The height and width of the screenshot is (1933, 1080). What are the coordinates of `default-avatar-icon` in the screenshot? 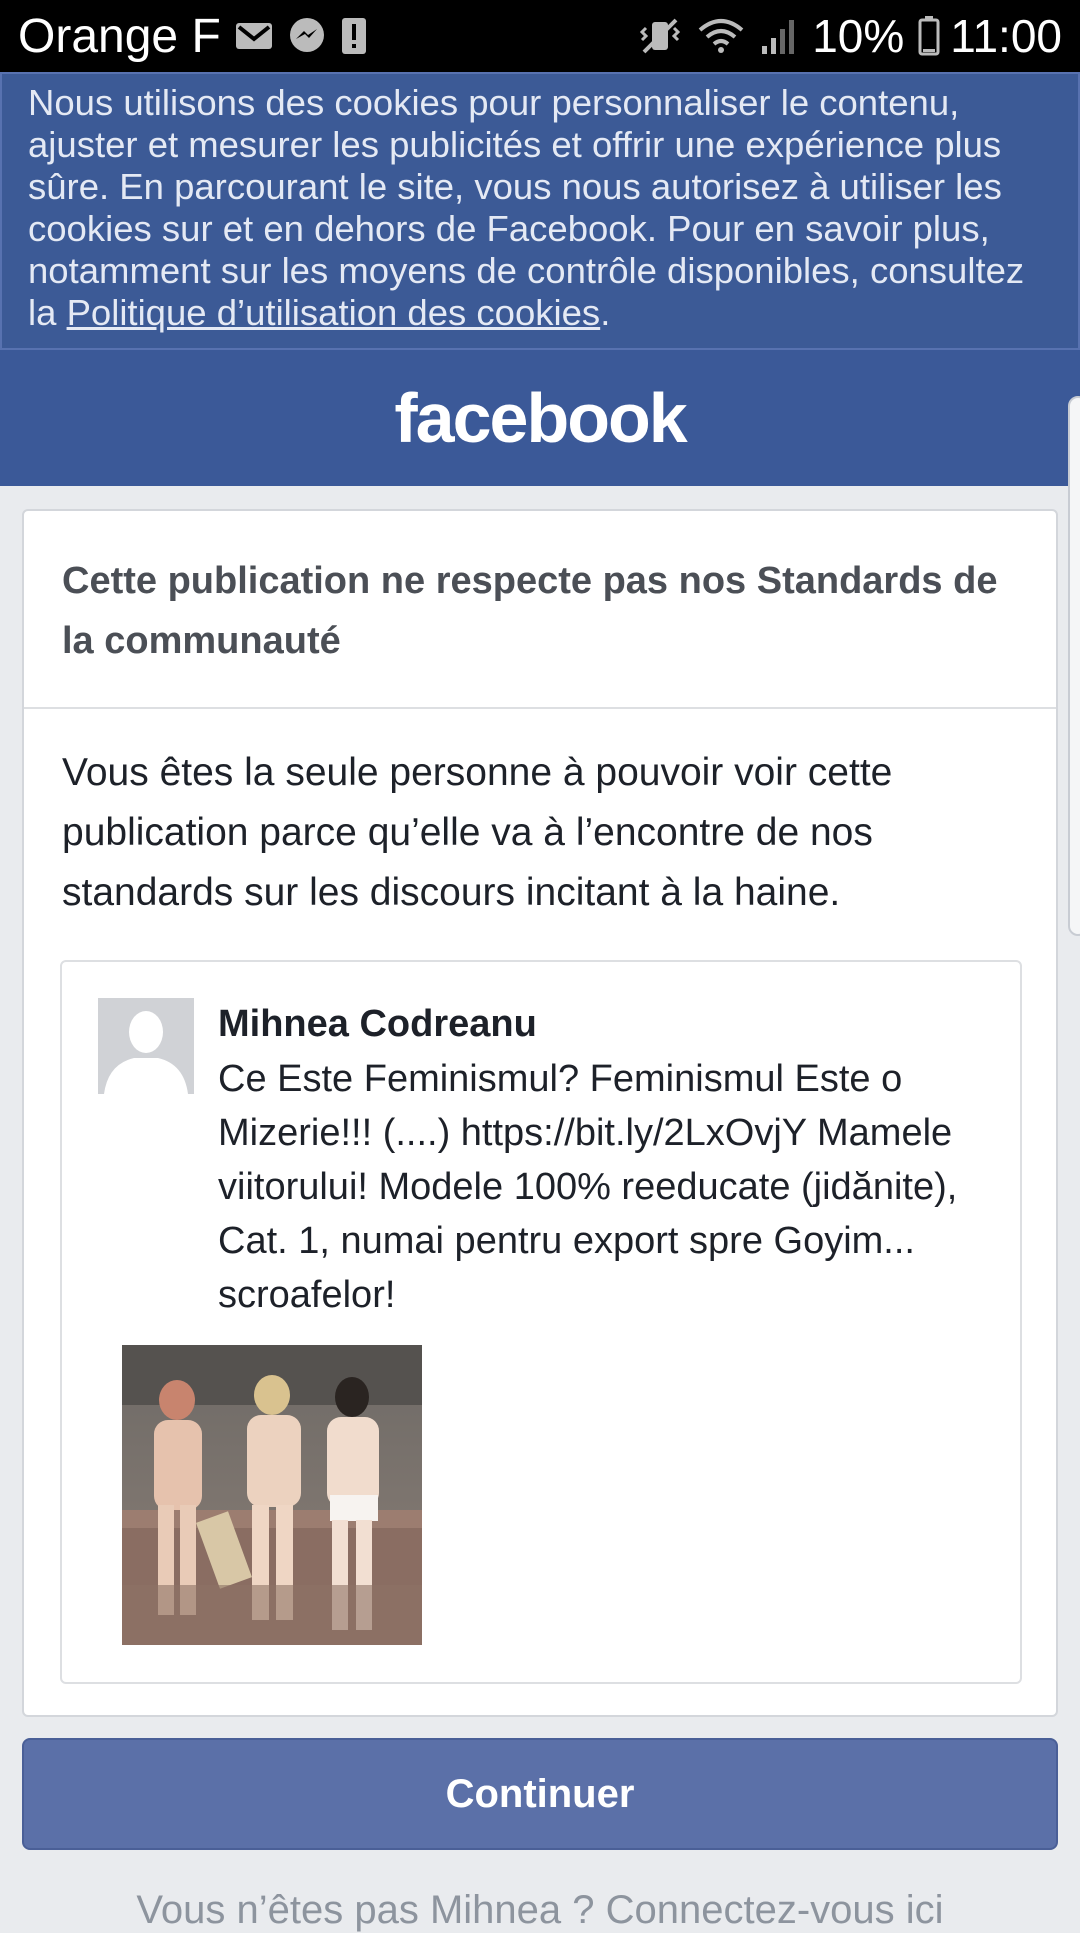 It's located at (146, 1046).